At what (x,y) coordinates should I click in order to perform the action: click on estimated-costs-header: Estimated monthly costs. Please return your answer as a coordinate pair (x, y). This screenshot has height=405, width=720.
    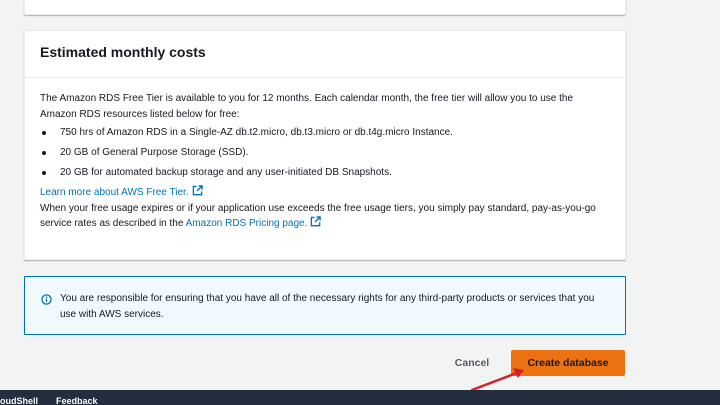
    Looking at the image, I should click on (325, 54).